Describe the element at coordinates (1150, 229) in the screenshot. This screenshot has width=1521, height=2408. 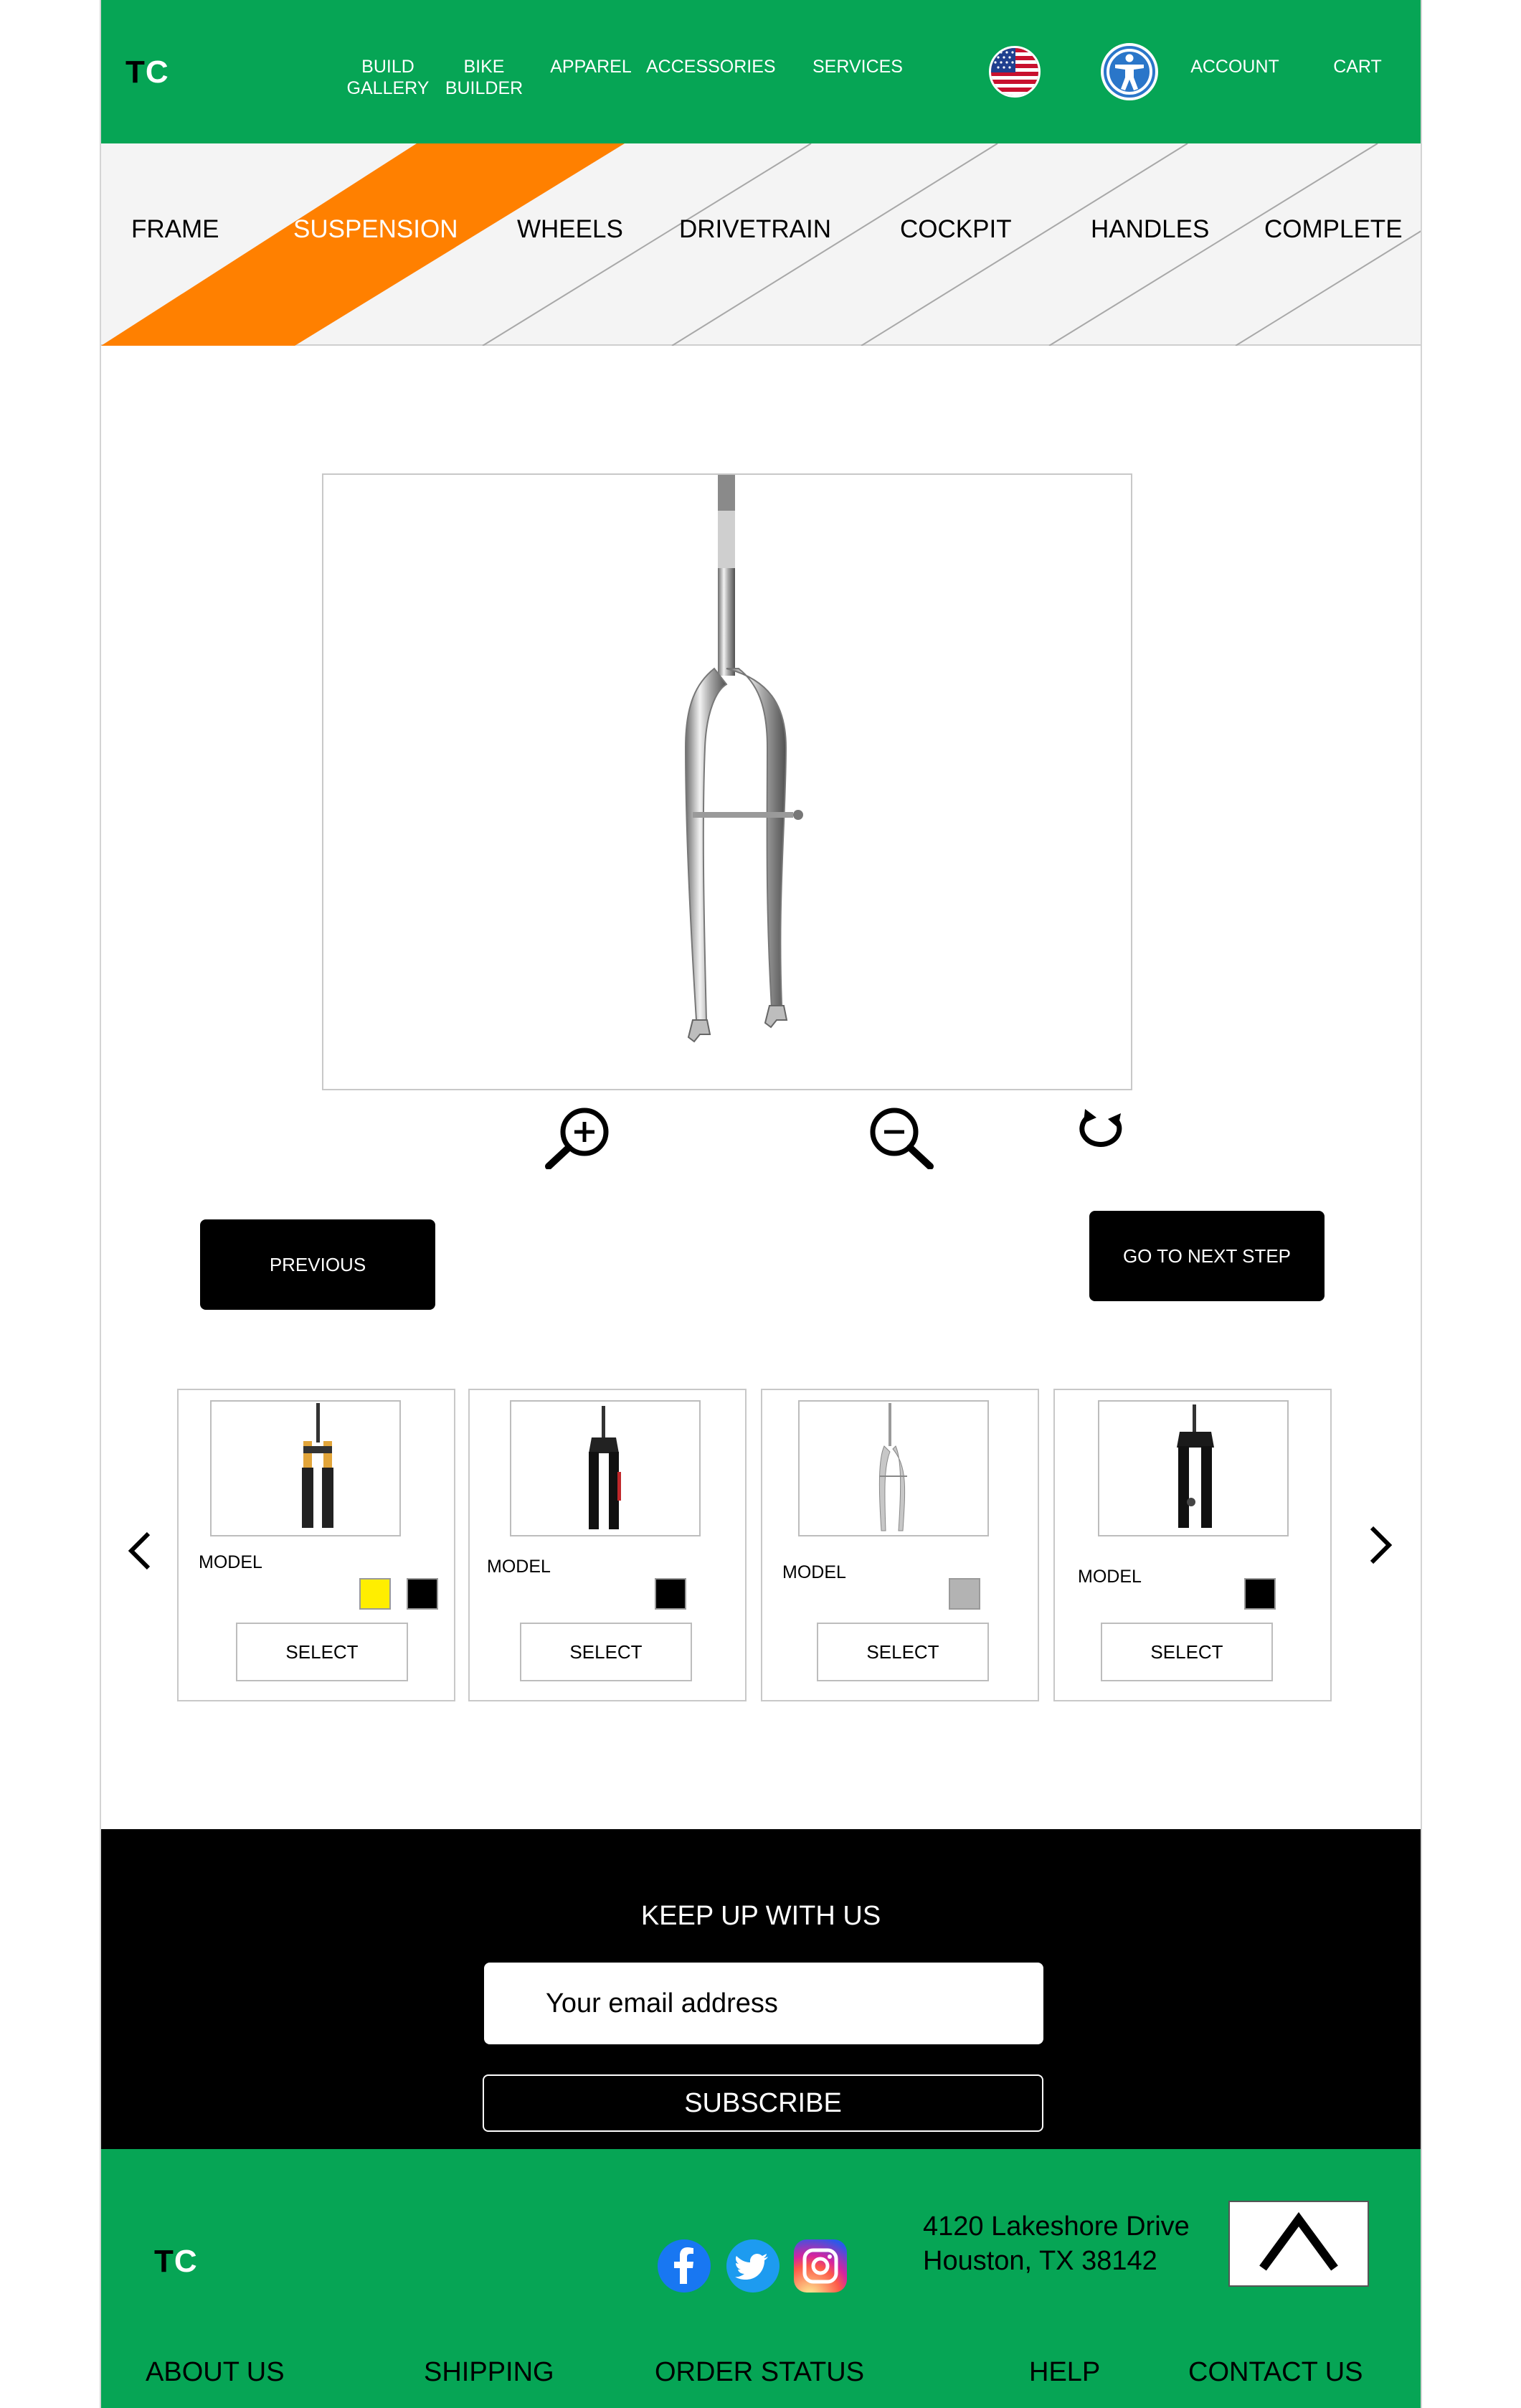
I see `step-handles: HANDLES` at that location.